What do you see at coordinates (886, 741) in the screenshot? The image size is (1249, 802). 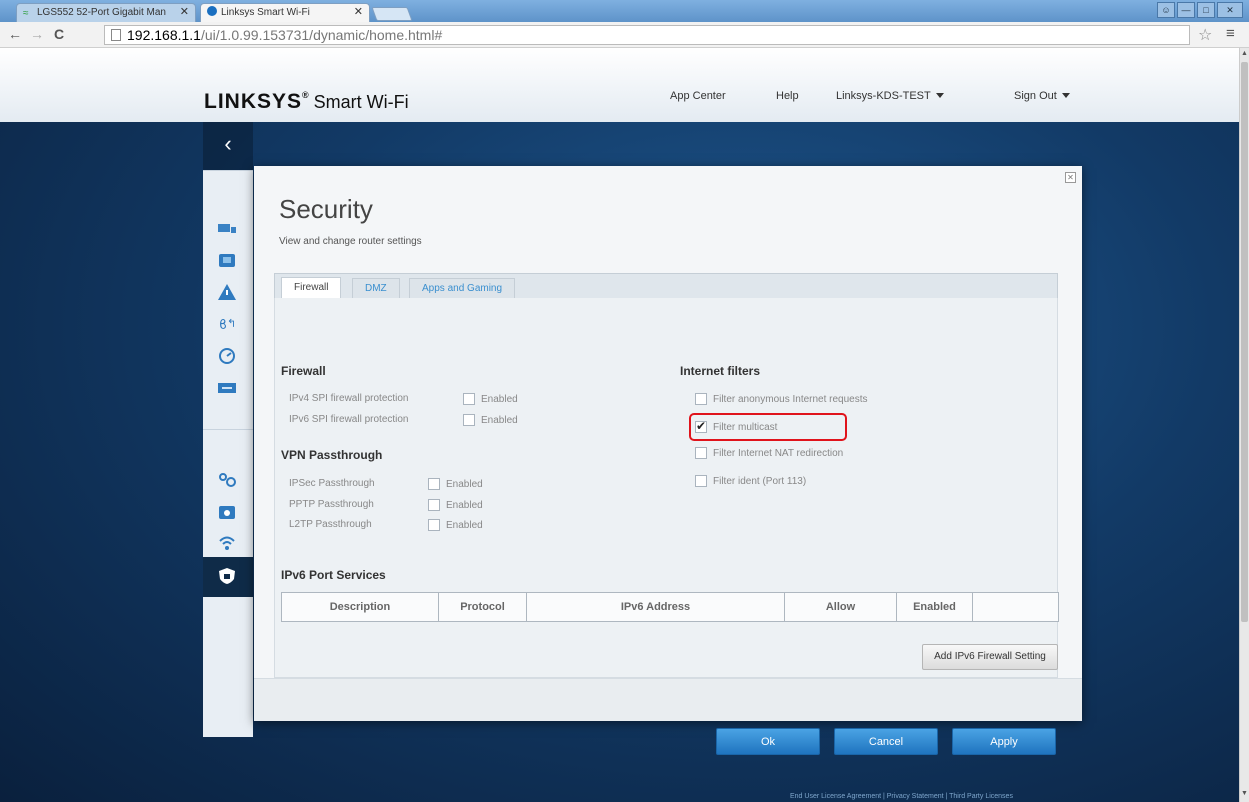 I see `cancel-button: Cancel` at bounding box center [886, 741].